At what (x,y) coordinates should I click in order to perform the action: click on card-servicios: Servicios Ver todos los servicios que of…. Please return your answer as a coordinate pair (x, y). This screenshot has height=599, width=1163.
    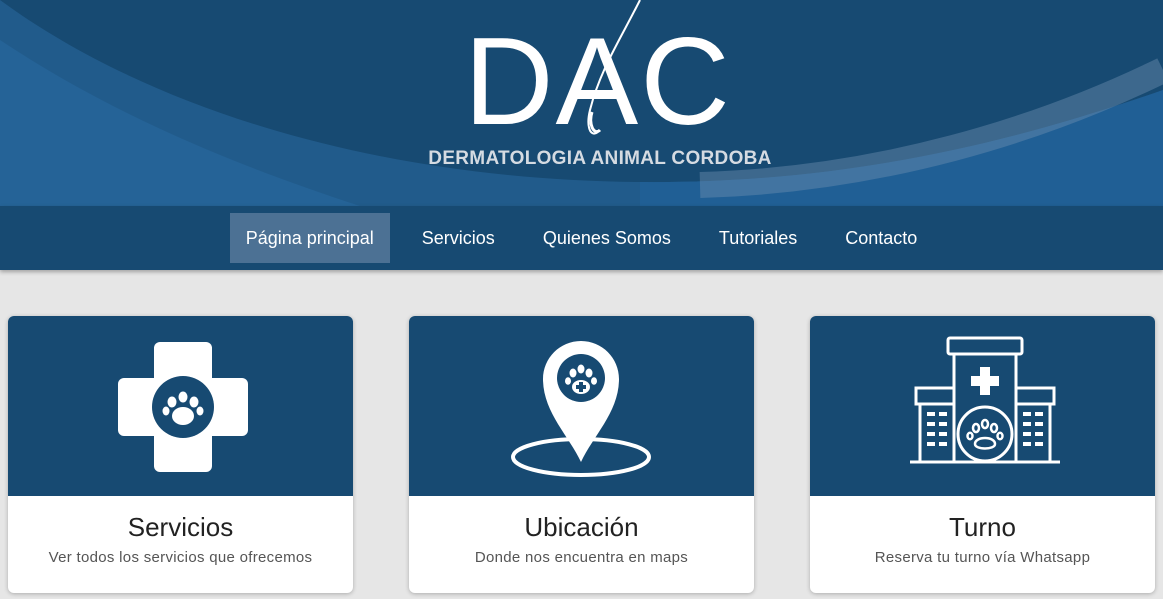
    Looking at the image, I should click on (180, 454).